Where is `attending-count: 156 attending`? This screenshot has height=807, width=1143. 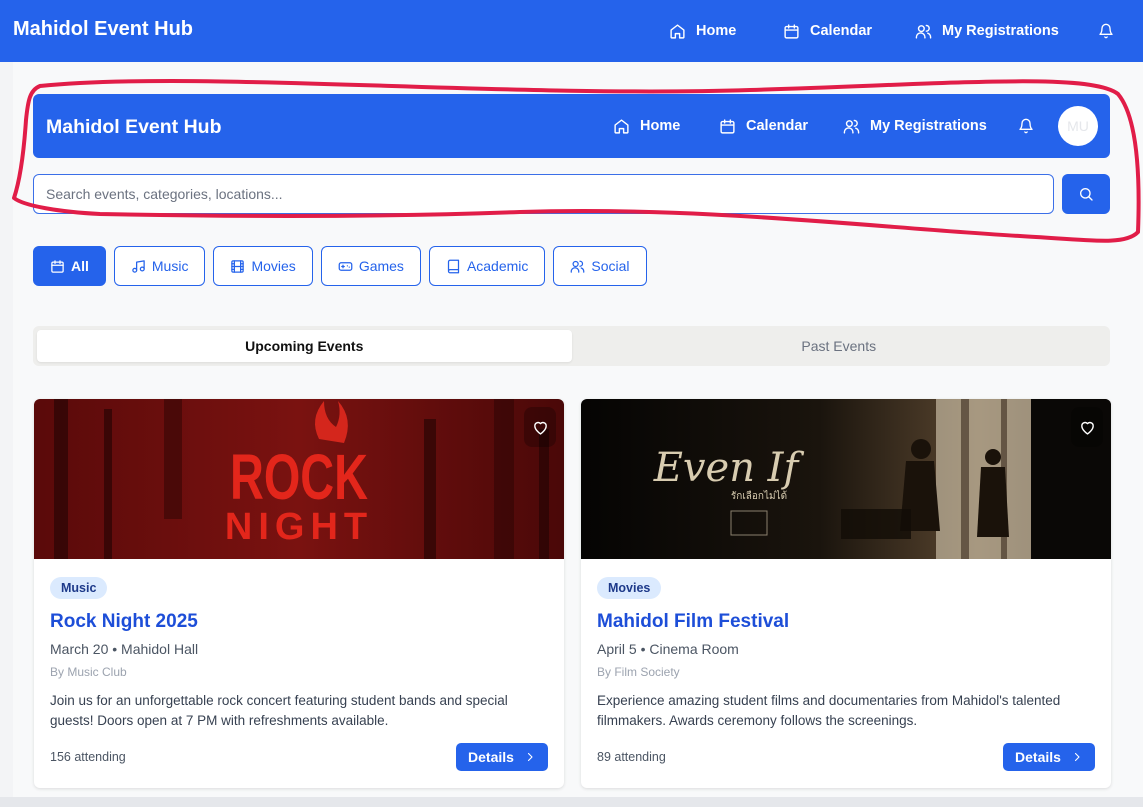
attending-count: 156 attending is located at coordinates (88, 757).